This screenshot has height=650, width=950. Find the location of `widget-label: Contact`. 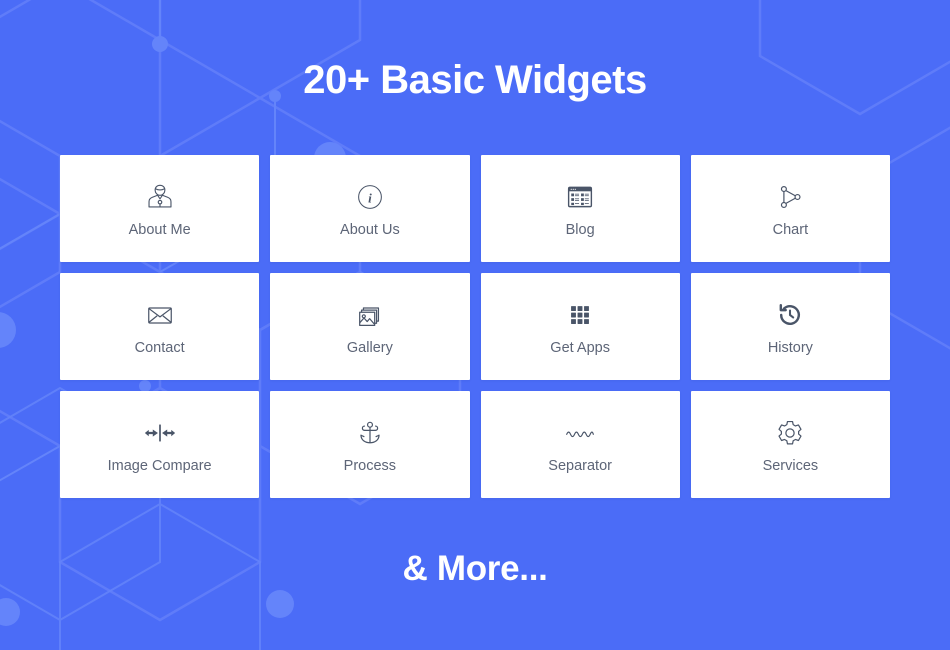

widget-label: Contact is located at coordinates (159, 347).